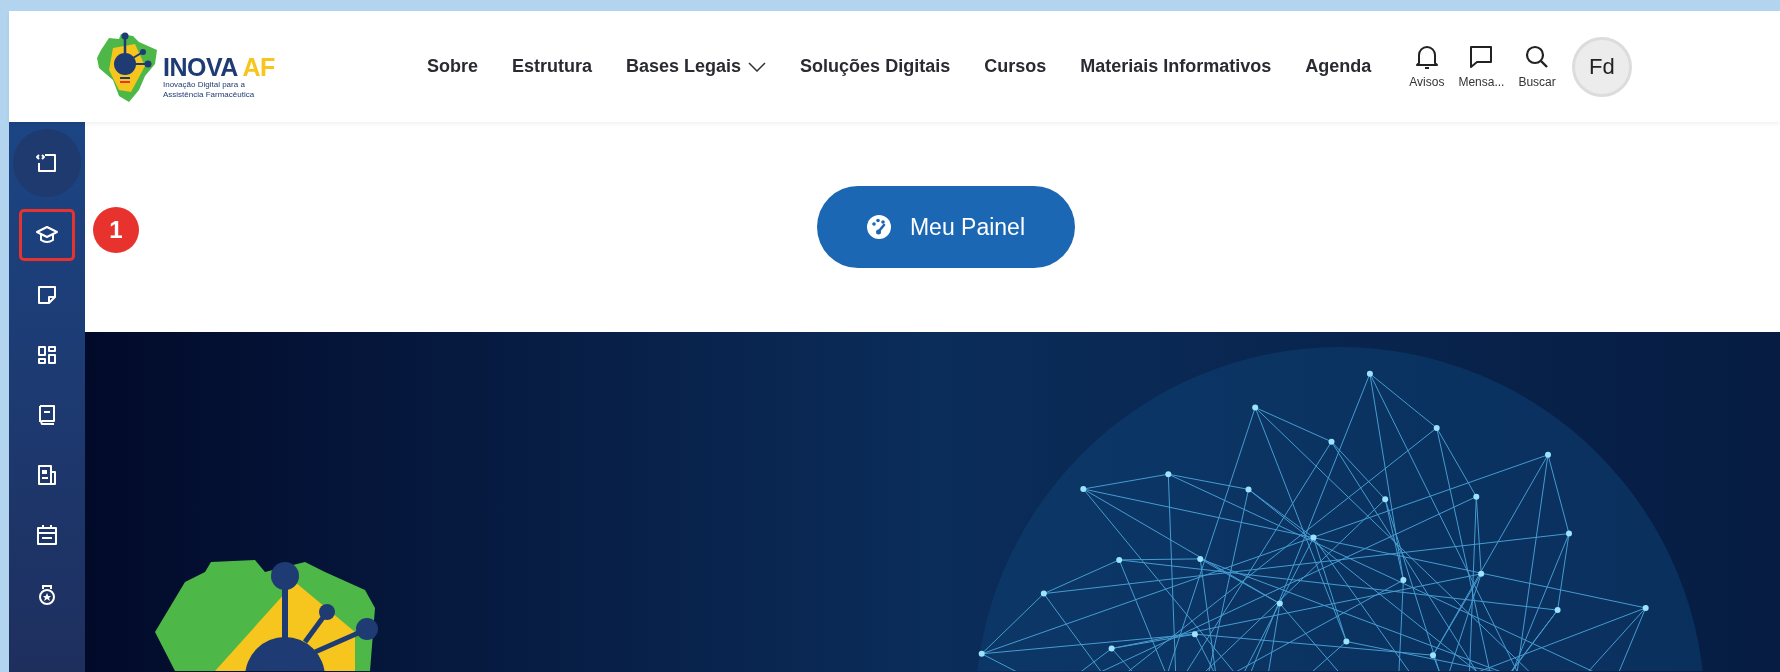  Describe the element at coordinates (47, 535) in the screenshot. I see `calendar-icon` at that location.